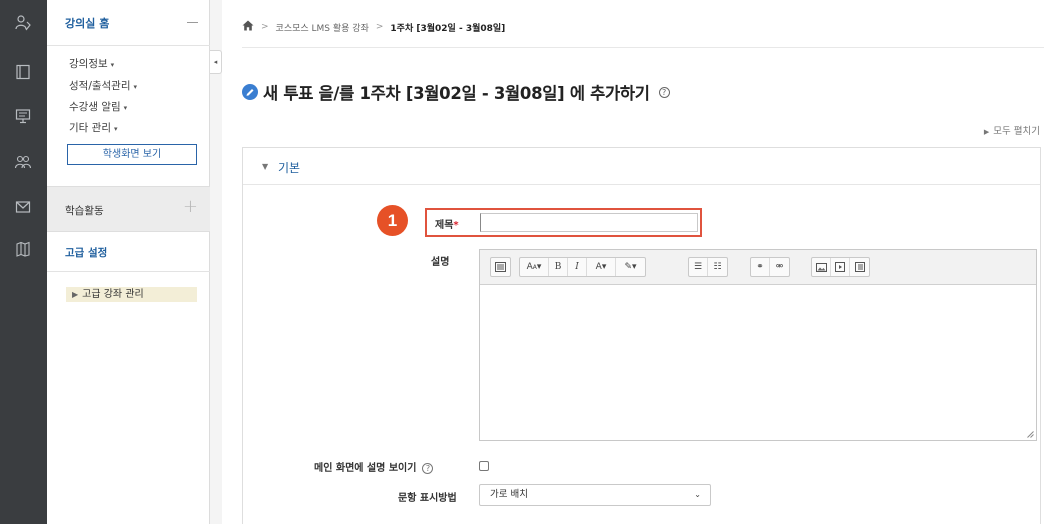 The image size is (1064, 524). What do you see at coordinates (601, 267) in the screenshot?
I see `font-color-icon: A▾` at bounding box center [601, 267].